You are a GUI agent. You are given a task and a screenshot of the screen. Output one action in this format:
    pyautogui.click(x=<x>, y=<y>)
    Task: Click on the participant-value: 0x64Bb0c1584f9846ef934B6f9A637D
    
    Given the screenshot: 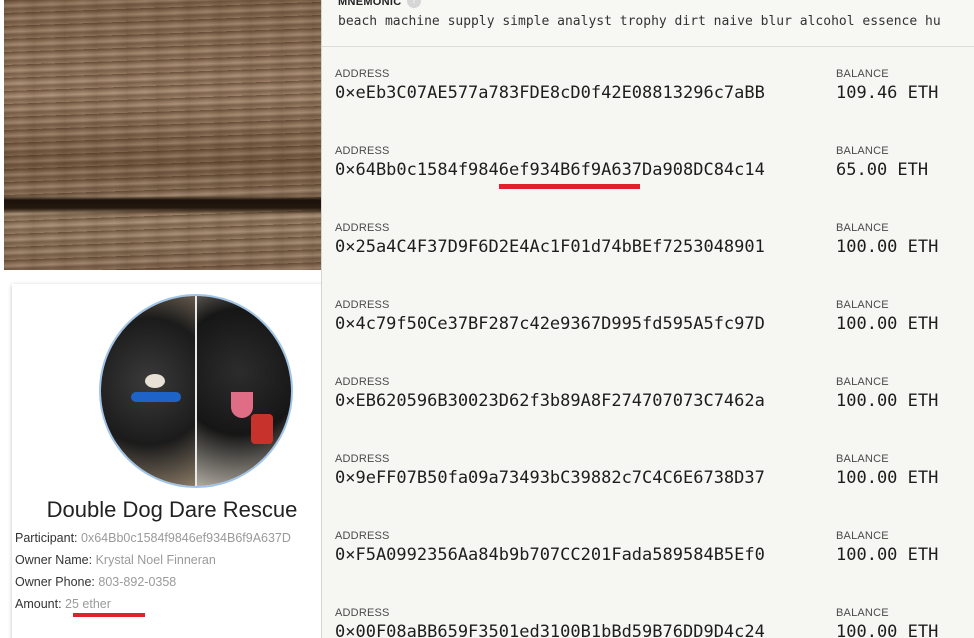 What is the action you would take?
    pyautogui.click(x=186, y=538)
    